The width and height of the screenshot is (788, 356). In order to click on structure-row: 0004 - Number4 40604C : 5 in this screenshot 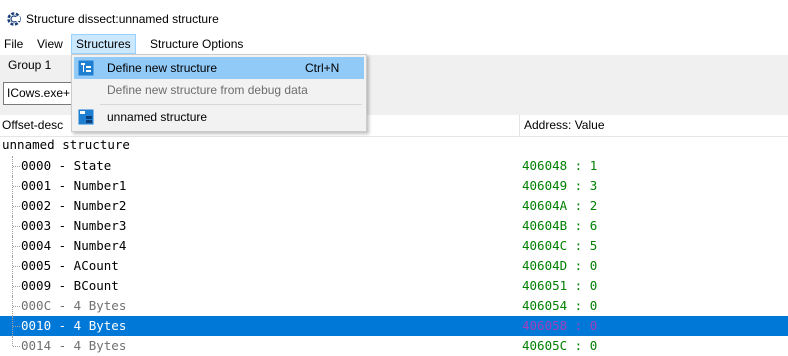, I will do `click(394, 246)`.